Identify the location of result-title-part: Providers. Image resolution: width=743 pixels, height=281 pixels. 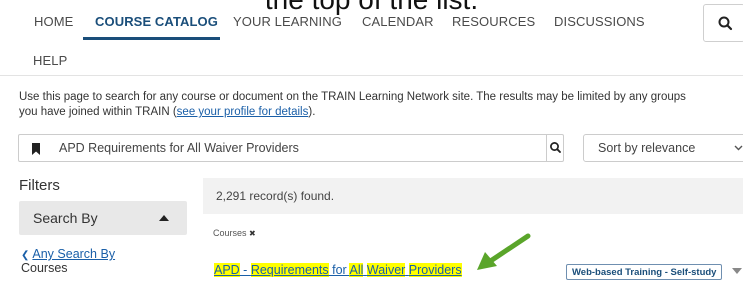
(435, 270).